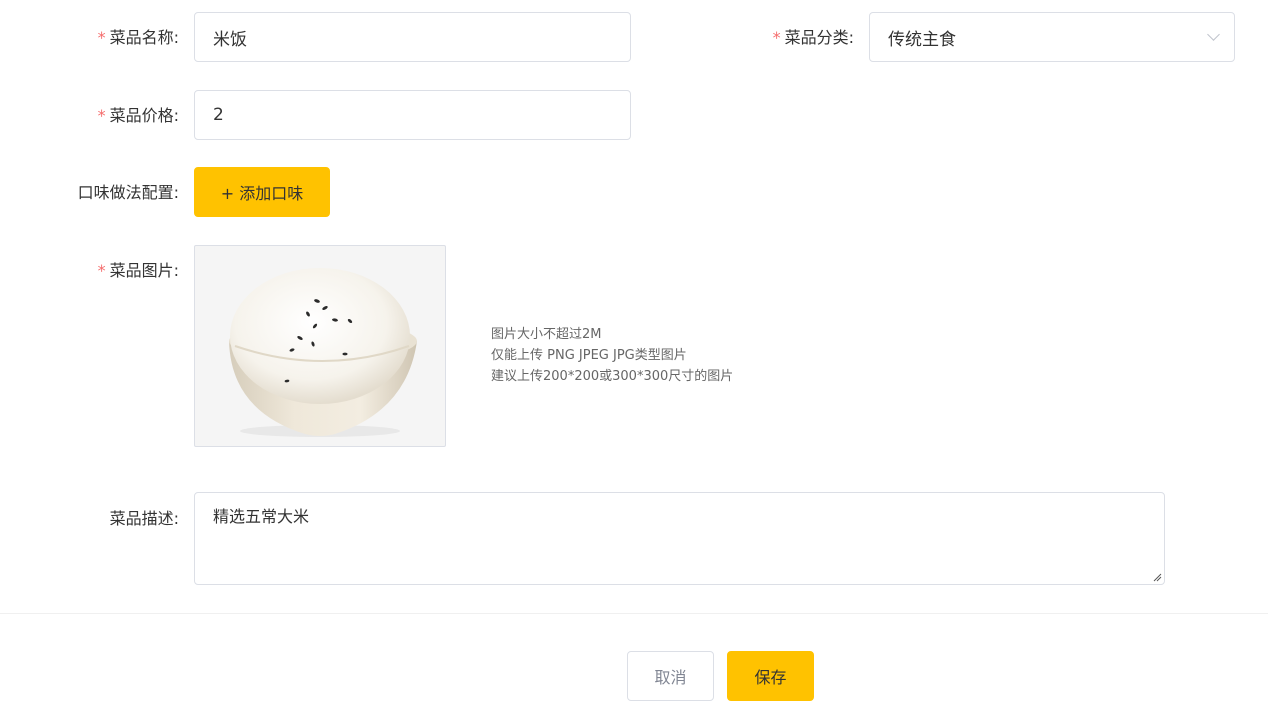  What do you see at coordinates (144, 270) in the screenshot?
I see `dish-image-label-text: 菜品图片:` at bounding box center [144, 270].